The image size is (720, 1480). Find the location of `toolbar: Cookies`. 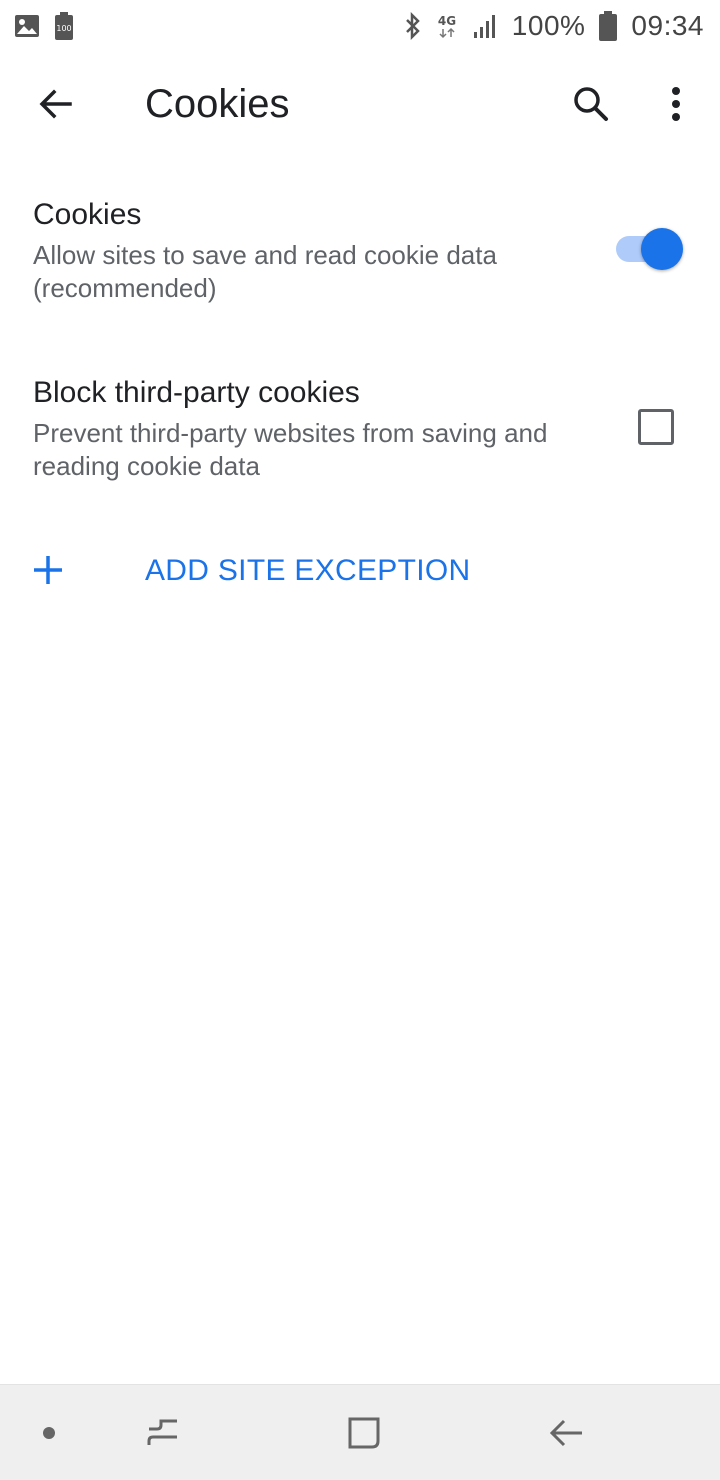

toolbar: Cookies is located at coordinates (360, 104).